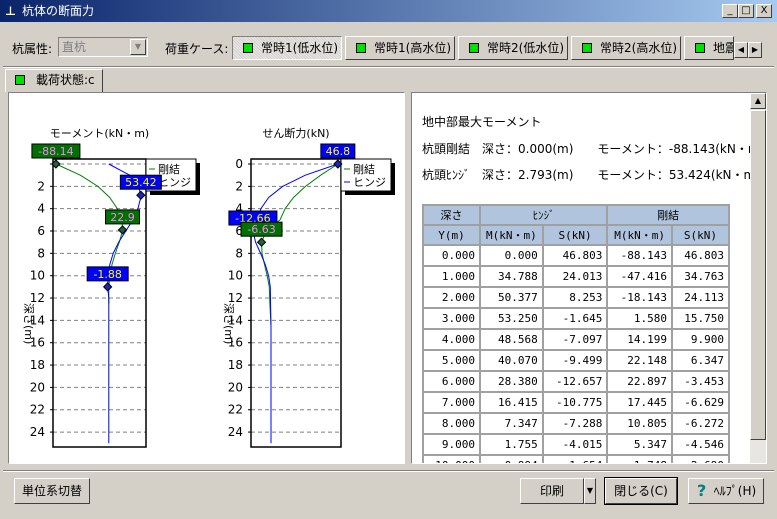 The width and height of the screenshot is (777, 519). I want to click on table-cell: 8.253, so click(575, 297).